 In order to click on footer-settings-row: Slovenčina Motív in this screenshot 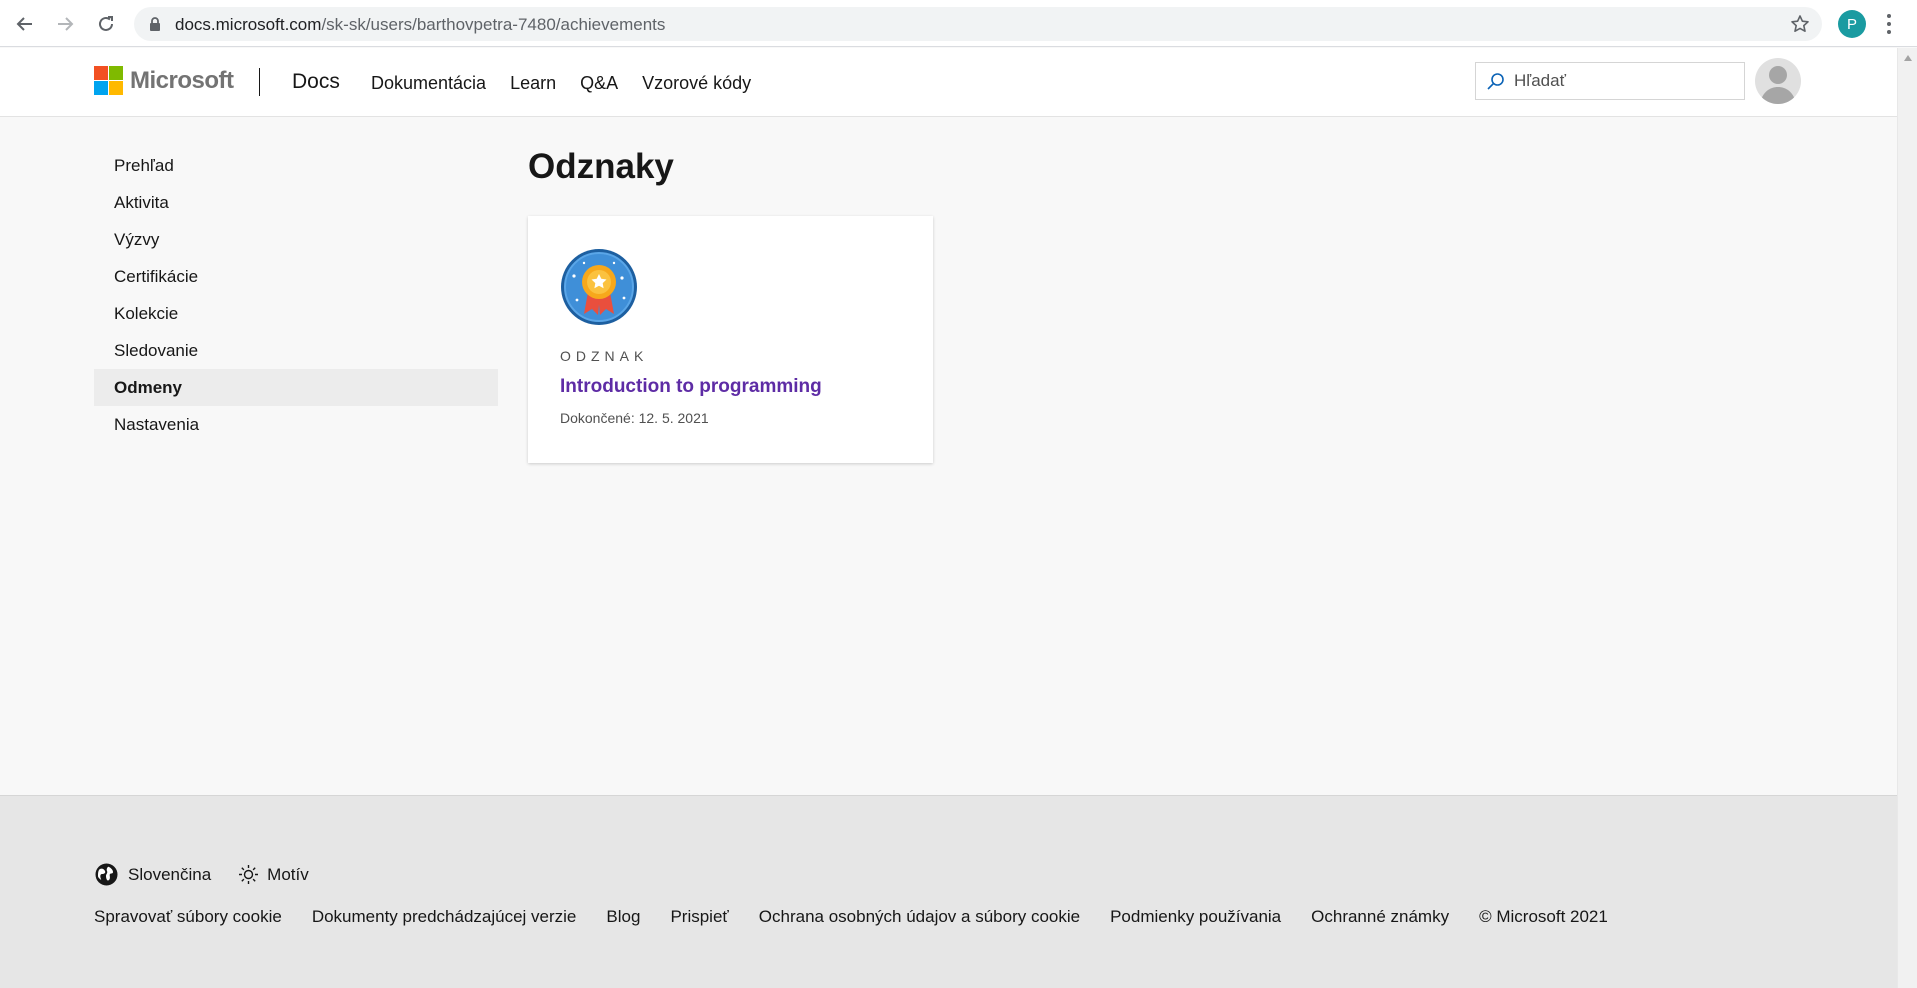, I will do `click(201, 874)`.